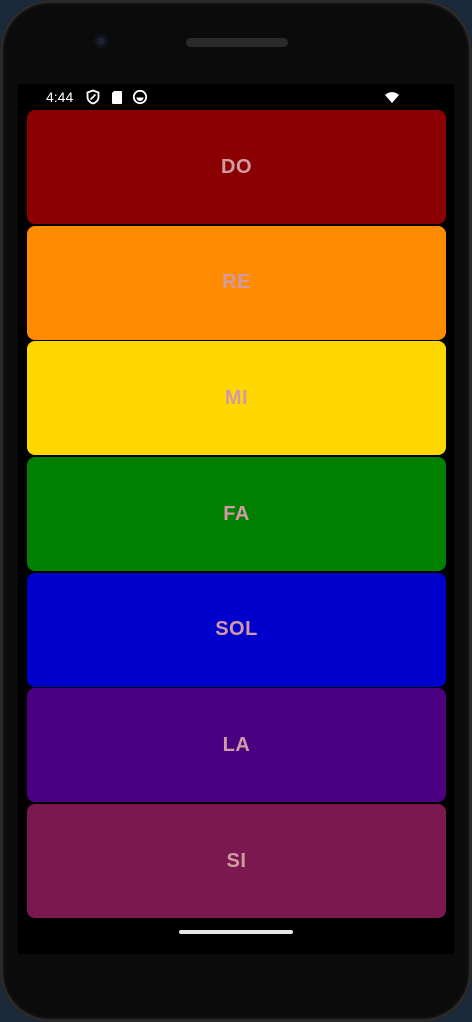 This screenshot has height=1022, width=472. I want to click on note-label: DO, so click(236, 166).